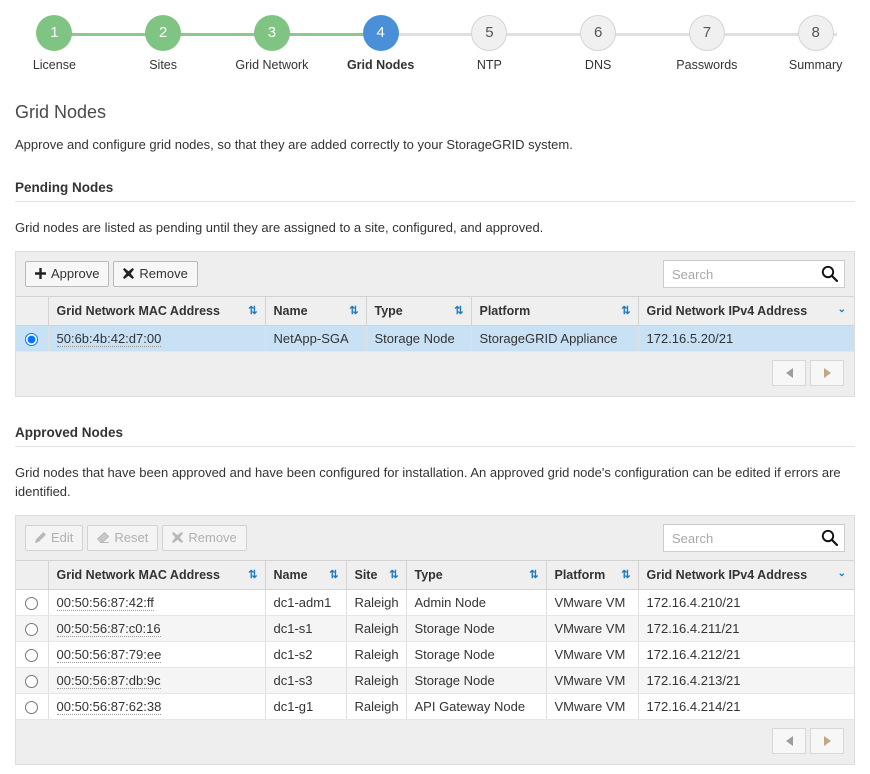 This screenshot has height=774, width=870. What do you see at coordinates (316, 311) in the screenshot?
I see `pending-col-name: Name ⇅` at bounding box center [316, 311].